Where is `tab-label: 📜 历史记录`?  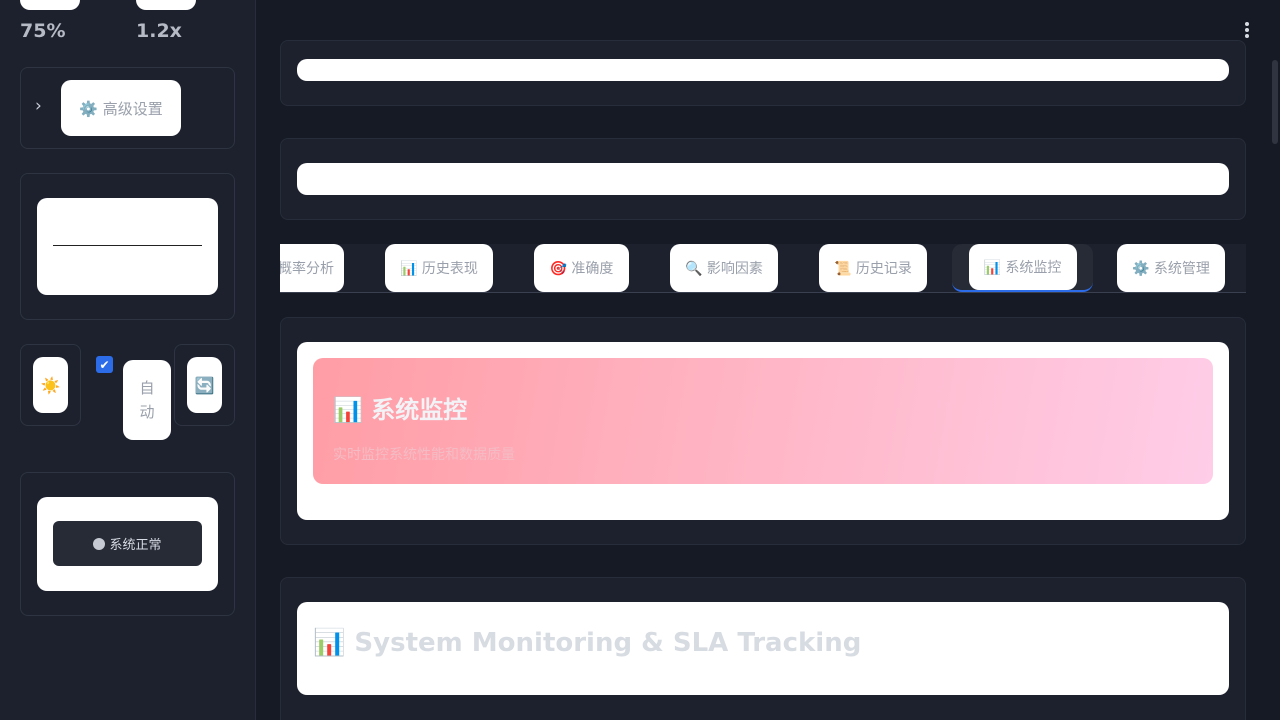
tab-label: 📜 历史记录 is located at coordinates (873, 269).